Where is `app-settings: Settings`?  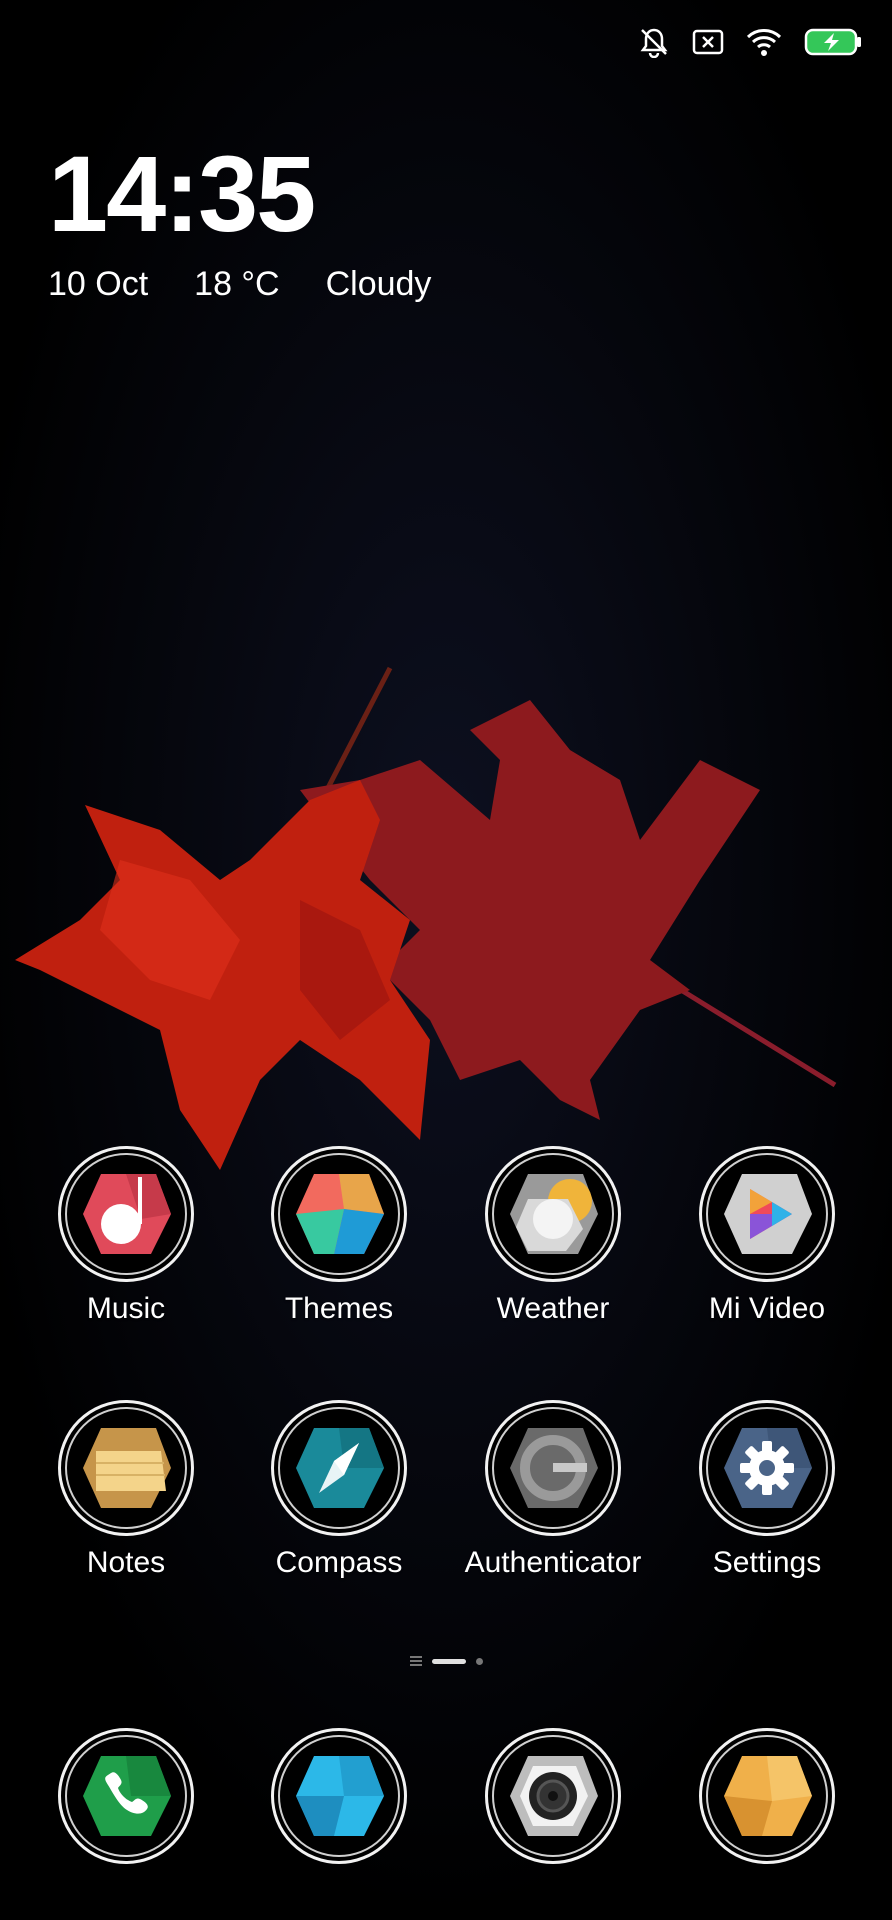
app-settings: Settings is located at coordinates (767, 1490).